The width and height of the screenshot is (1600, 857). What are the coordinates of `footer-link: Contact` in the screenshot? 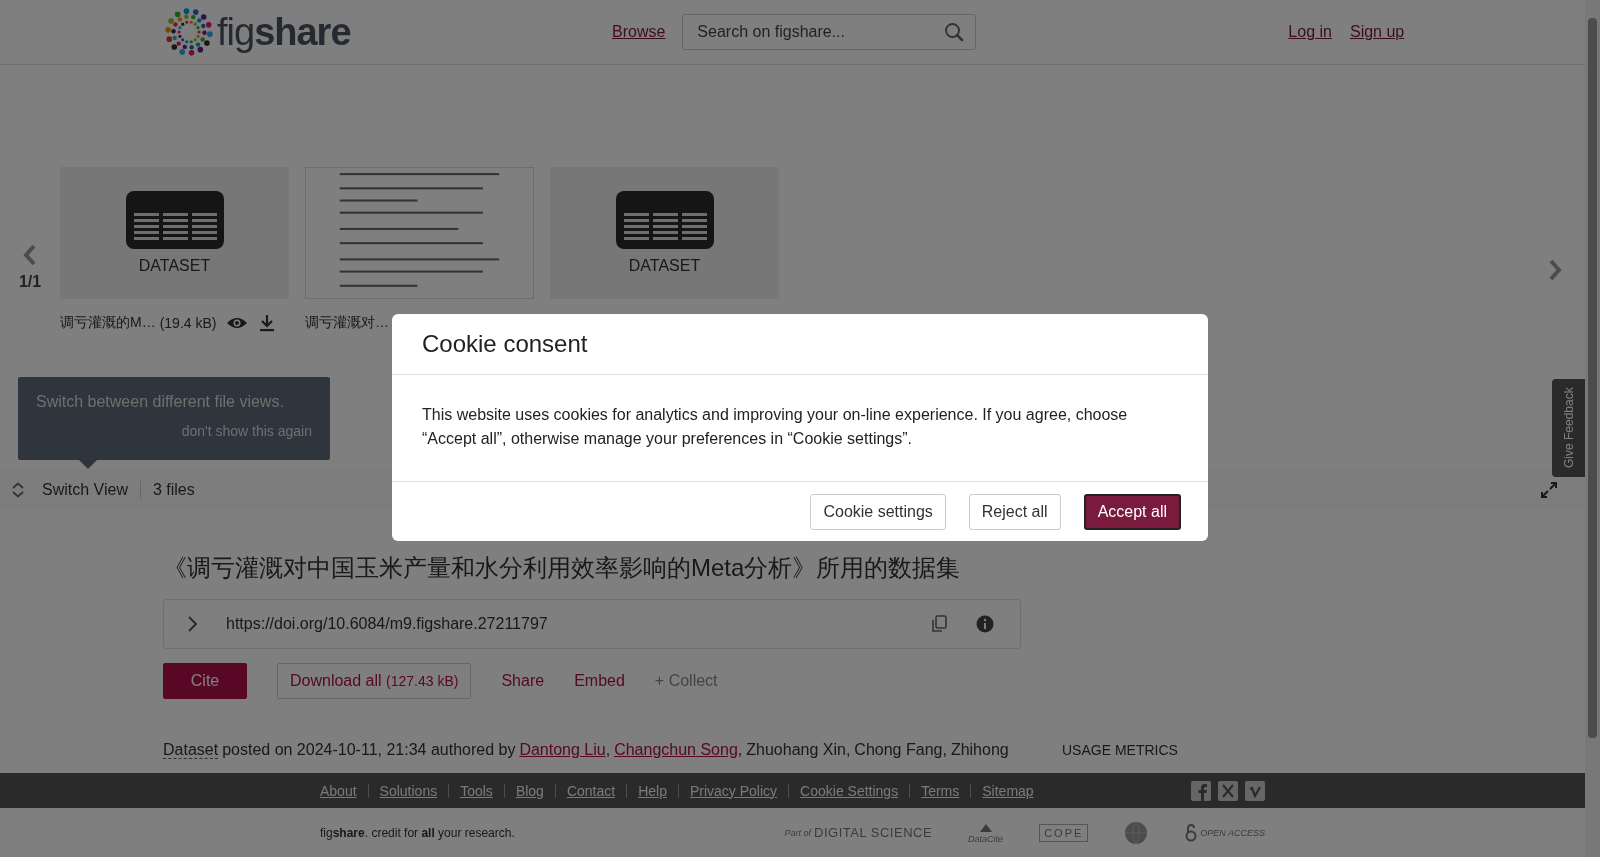 It's located at (590, 790).